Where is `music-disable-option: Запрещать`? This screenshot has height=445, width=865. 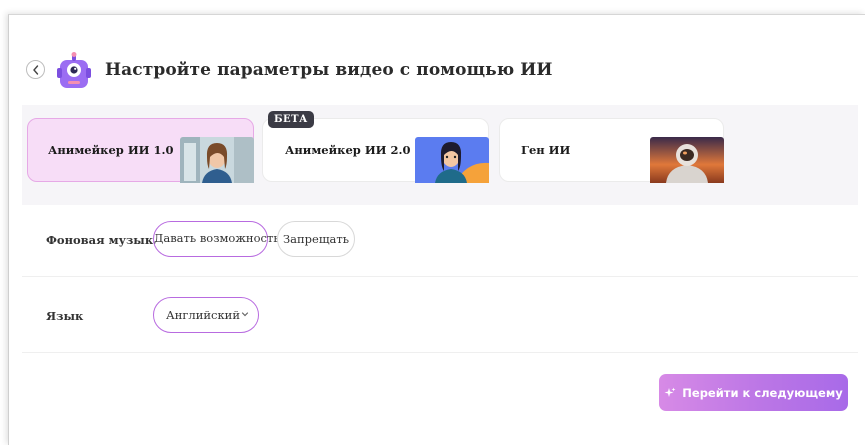 music-disable-option: Запрещать is located at coordinates (316, 239).